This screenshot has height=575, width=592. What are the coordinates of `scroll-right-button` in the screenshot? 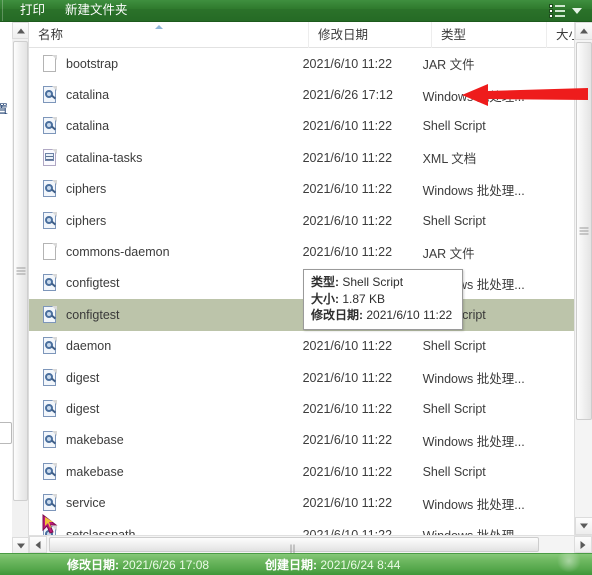 It's located at (583, 544).